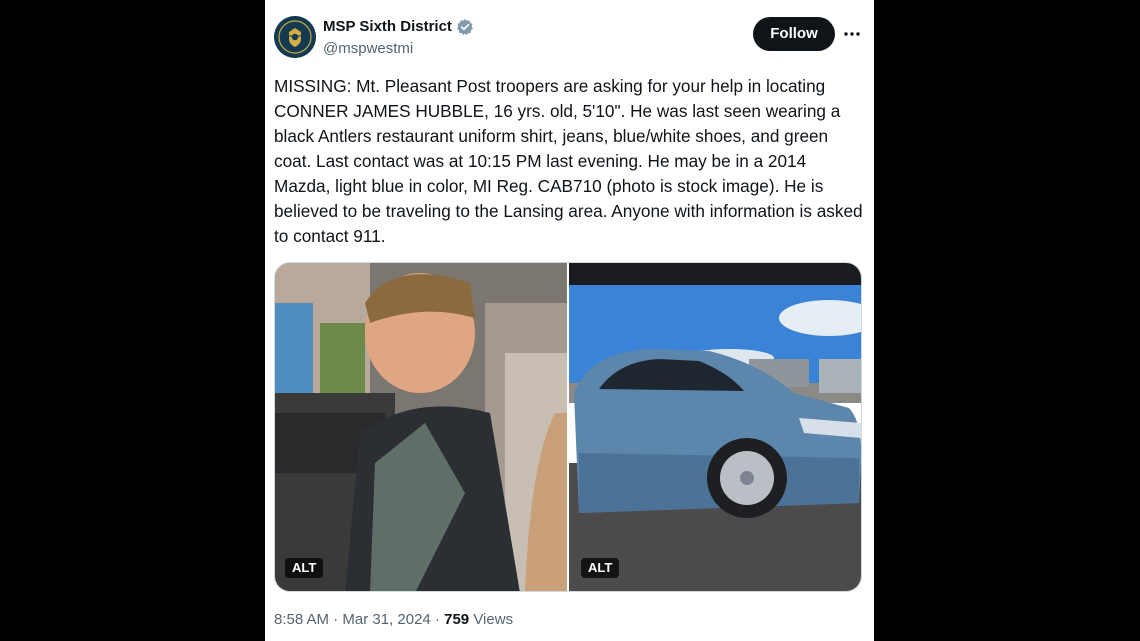  What do you see at coordinates (852, 34) in the screenshot?
I see `more-options-icon` at bounding box center [852, 34].